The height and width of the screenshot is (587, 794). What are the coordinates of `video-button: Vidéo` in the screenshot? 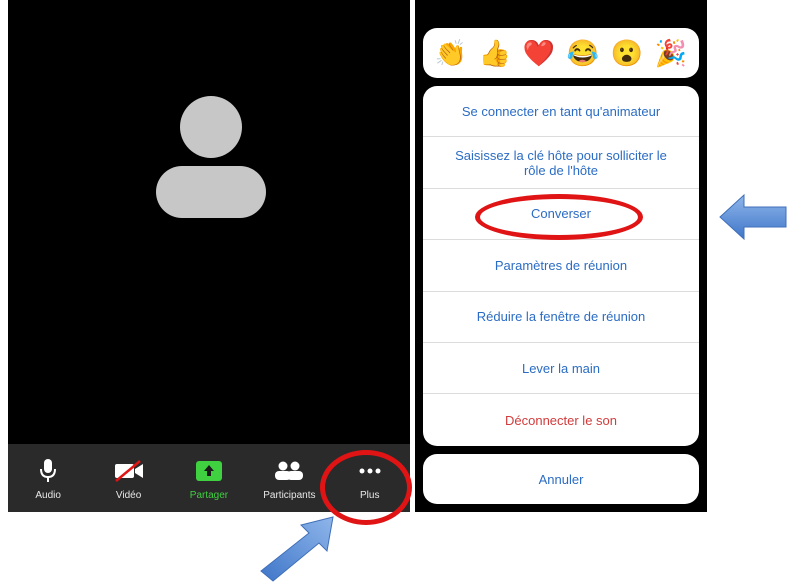 It's located at (129, 479).